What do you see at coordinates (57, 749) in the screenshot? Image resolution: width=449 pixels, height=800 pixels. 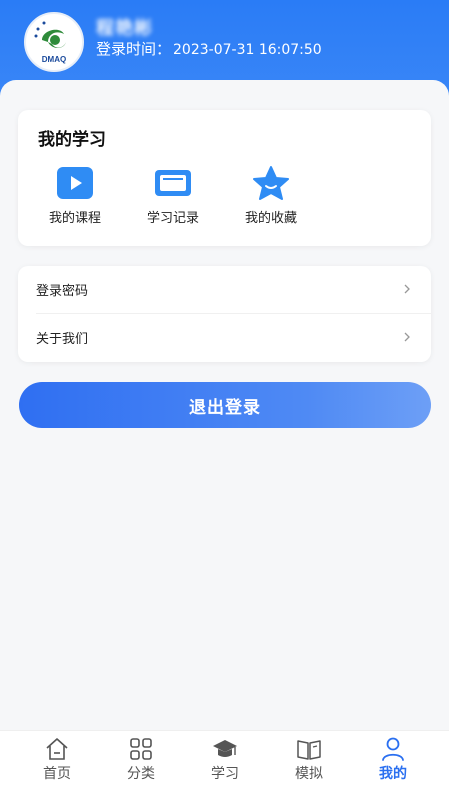 I see `home-icon` at bounding box center [57, 749].